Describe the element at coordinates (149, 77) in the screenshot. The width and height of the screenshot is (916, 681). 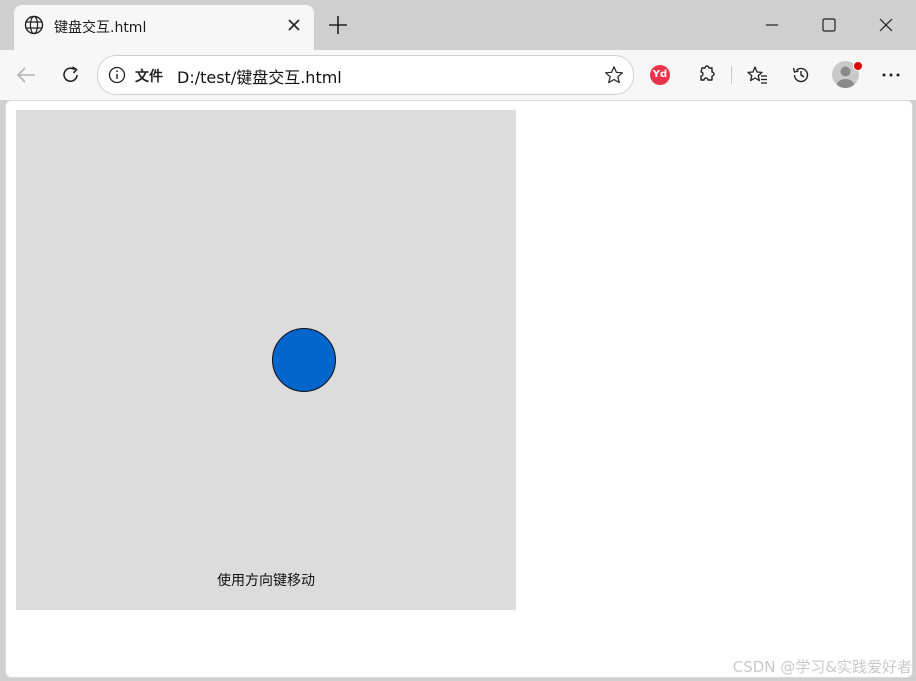
I see `address-scheme-label: 文件` at that location.